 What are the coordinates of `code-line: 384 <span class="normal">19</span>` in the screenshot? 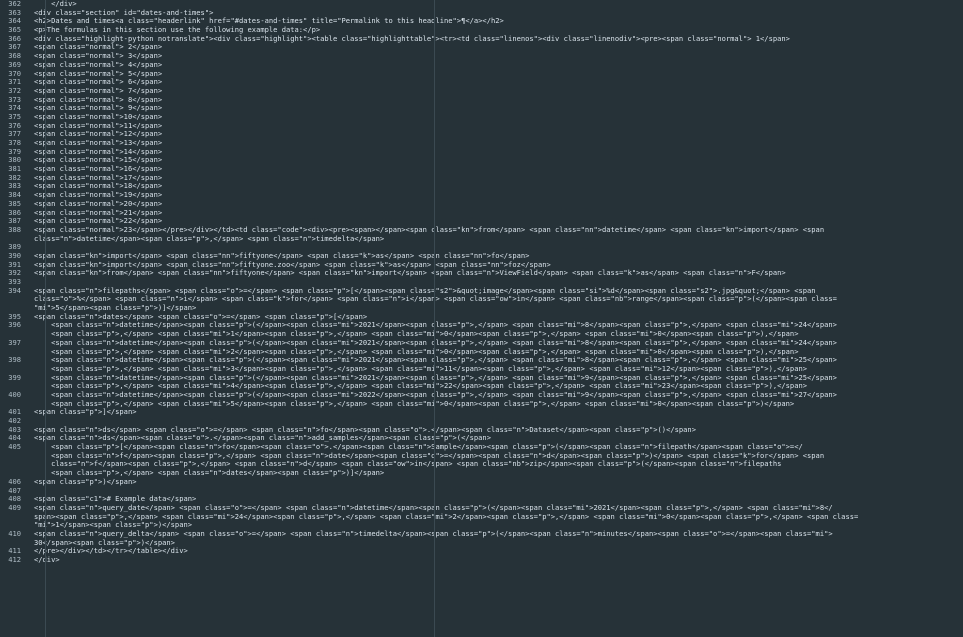 It's located at (481, 195).